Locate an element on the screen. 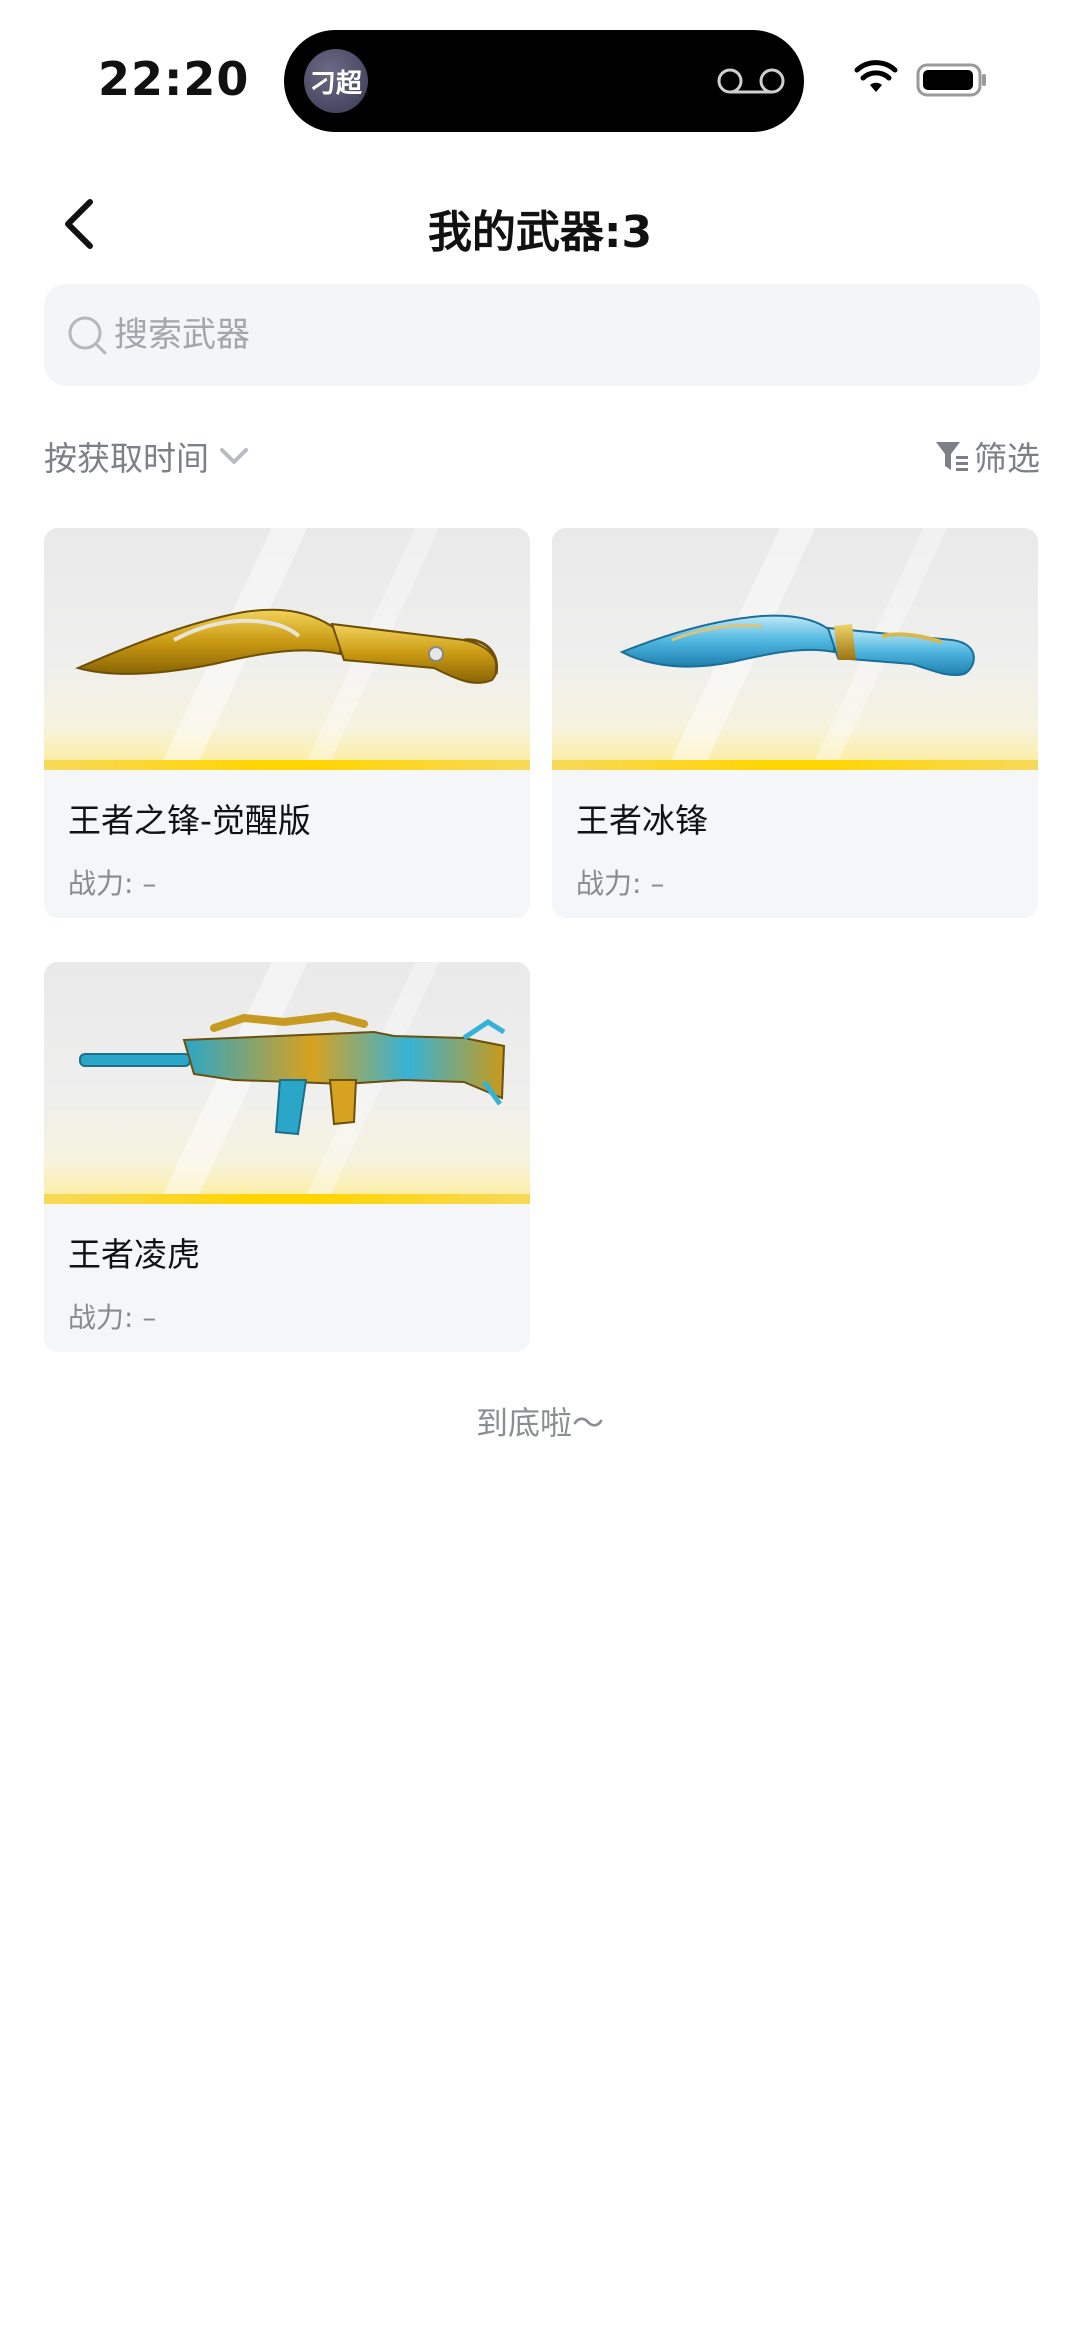  weapon-name: 王者之锋-觉醒版 is located at coordinates (189, 820).